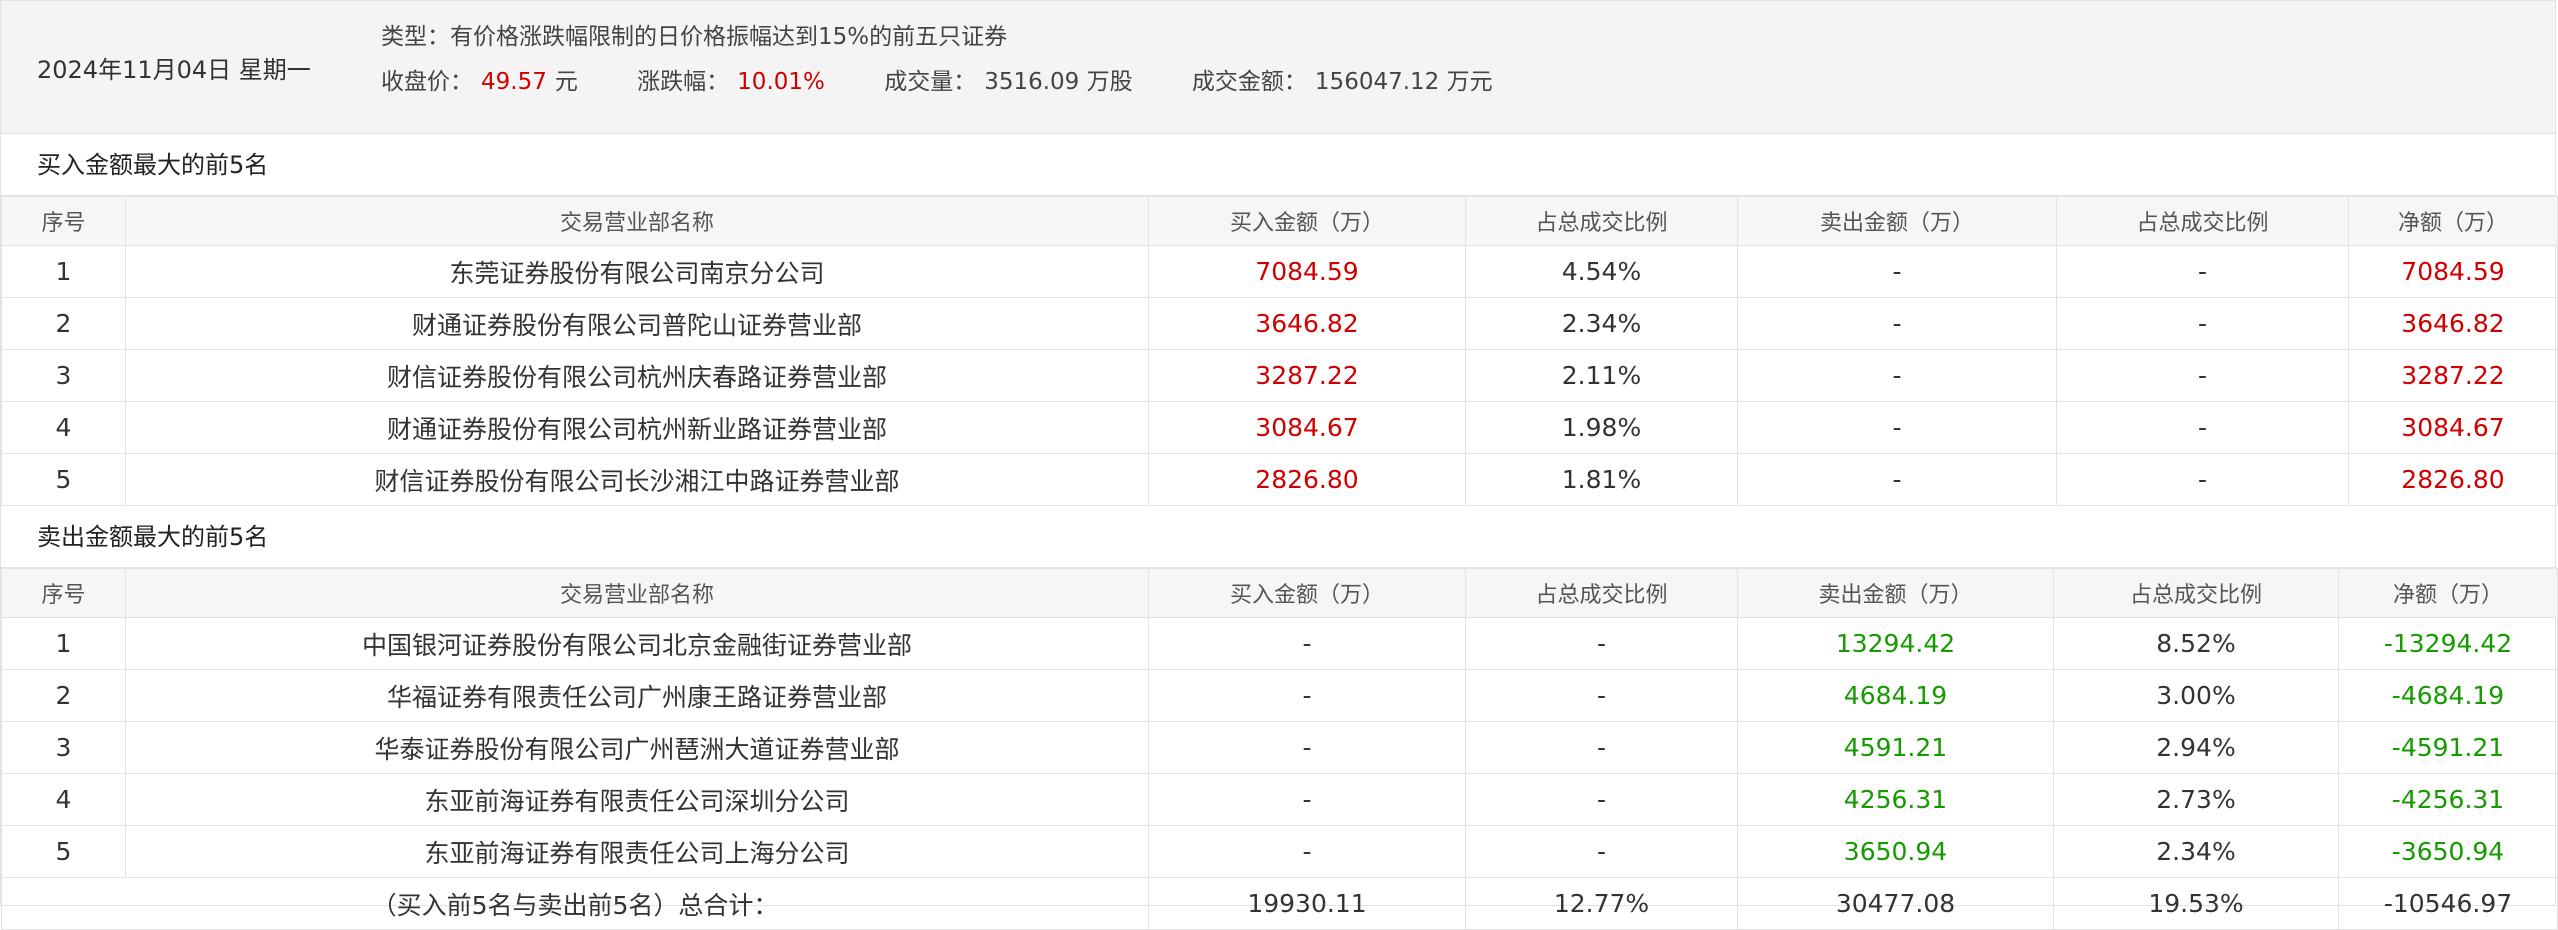  Describe the element at coordinates (1895, 695) in the screenshot. I see `row-sell: 4684.19` at that location.